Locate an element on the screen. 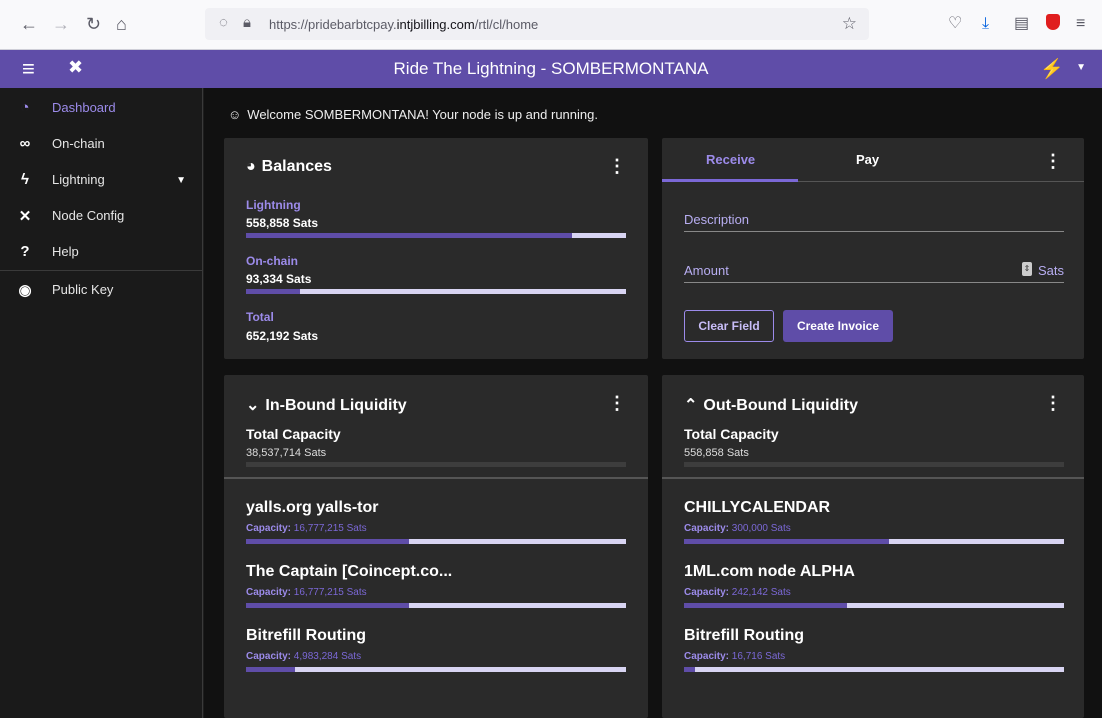  link-icon: ∞ is located at coordinates (25, 143).